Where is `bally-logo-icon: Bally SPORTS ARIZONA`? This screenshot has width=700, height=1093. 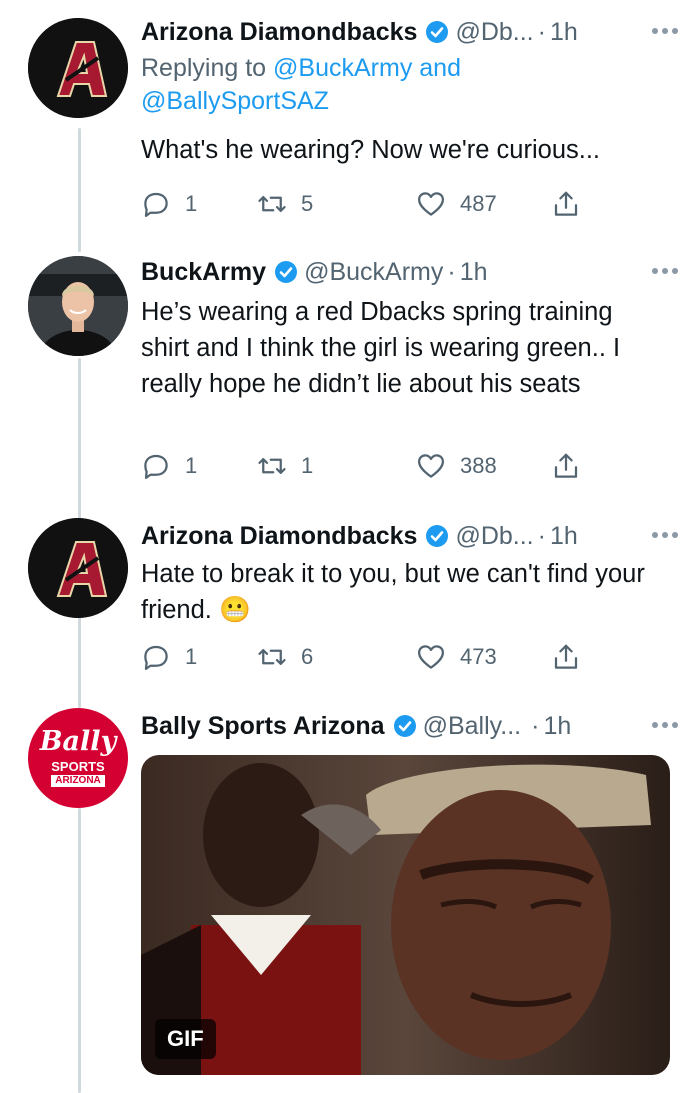 bally-logo-icon: Bally SPORTS ARIZONA is located at coordinates (78, 758).